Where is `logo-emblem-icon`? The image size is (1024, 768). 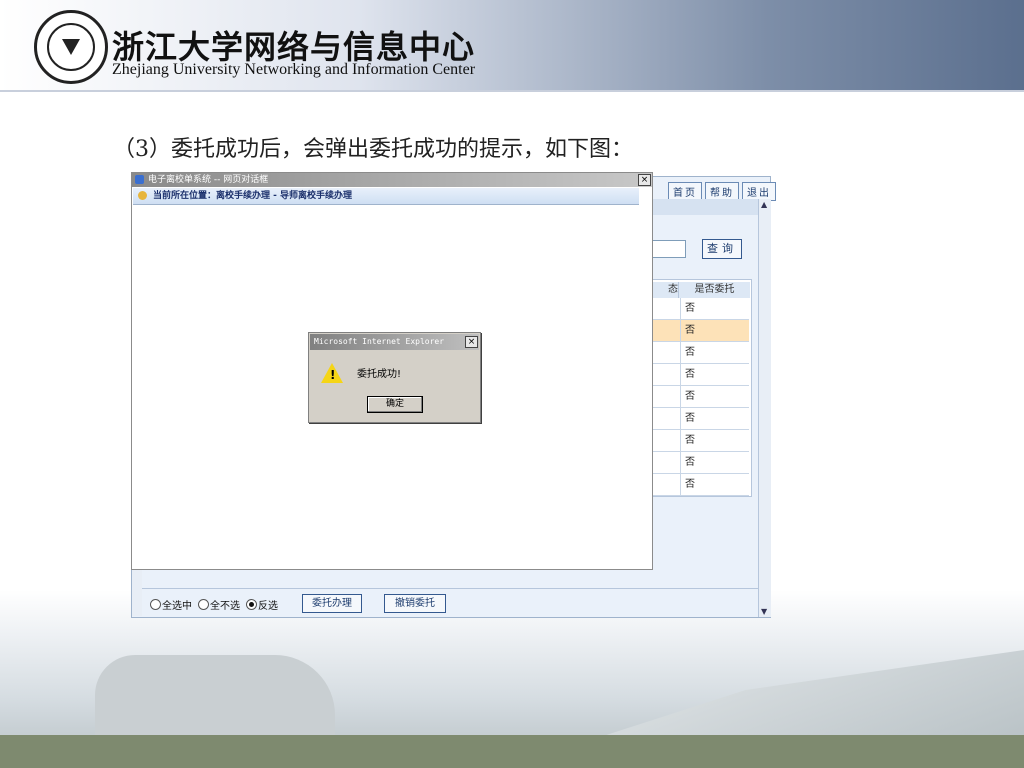 logo-emblem-icon is located at coordinates (71, 47).